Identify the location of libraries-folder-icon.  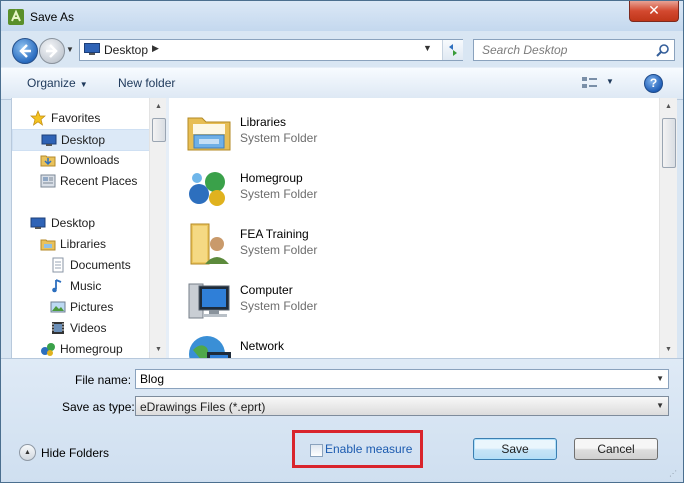
(209, 134).